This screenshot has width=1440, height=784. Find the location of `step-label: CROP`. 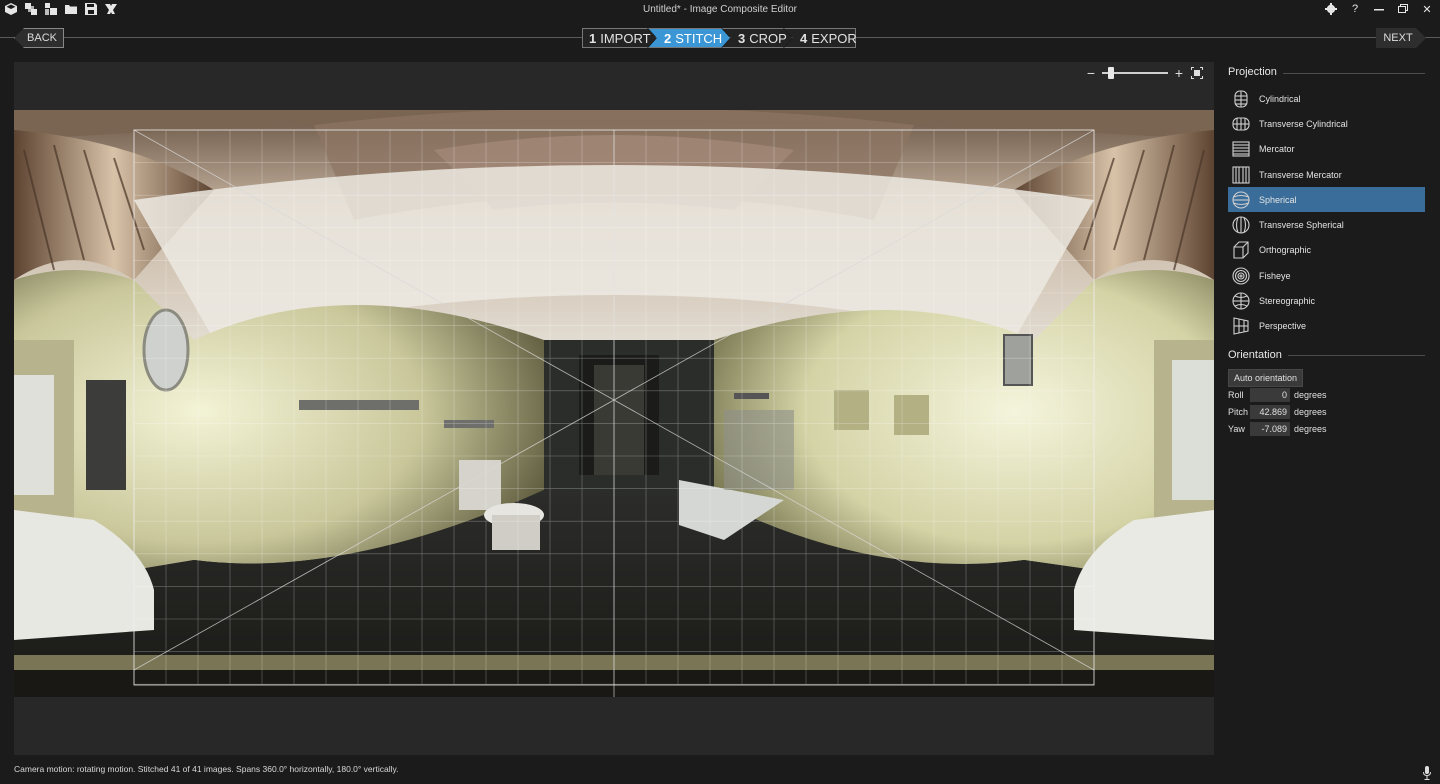

step-label: CROP is located at coordinates (768, 38).